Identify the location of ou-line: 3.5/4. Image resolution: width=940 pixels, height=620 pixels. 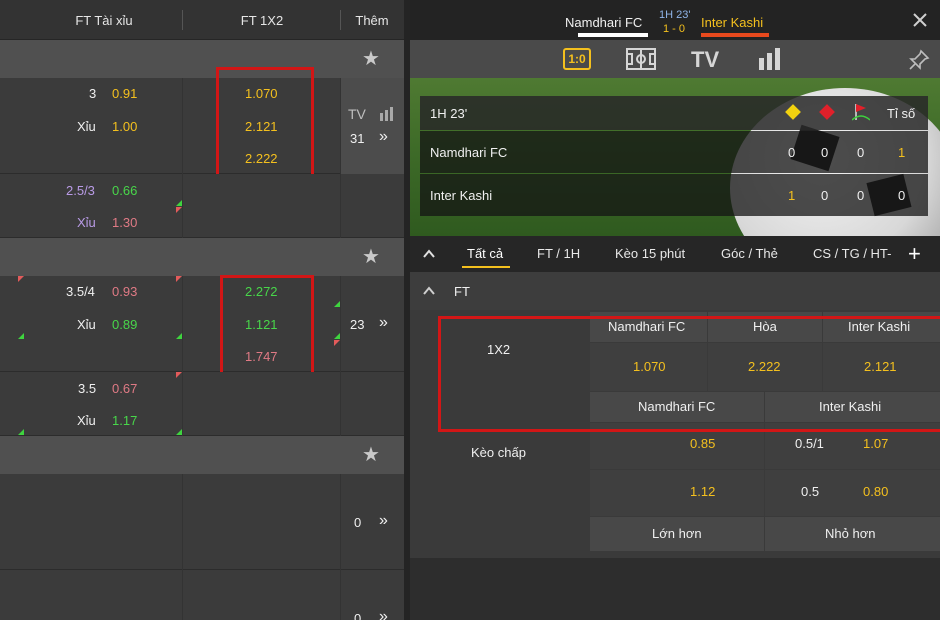
(80, 291).